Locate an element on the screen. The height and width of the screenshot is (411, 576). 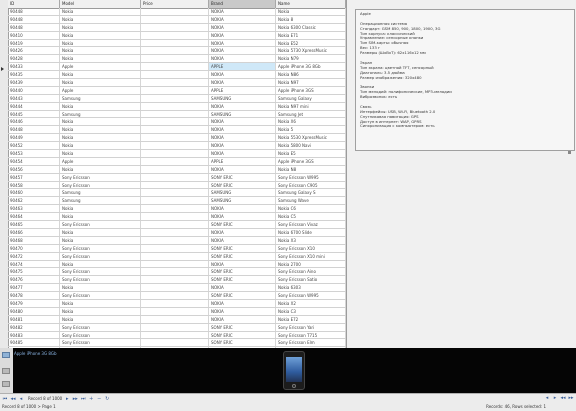
table-row: 90479 Nokia NOKIA Nokia X2 is located at coordinates (177, 303).